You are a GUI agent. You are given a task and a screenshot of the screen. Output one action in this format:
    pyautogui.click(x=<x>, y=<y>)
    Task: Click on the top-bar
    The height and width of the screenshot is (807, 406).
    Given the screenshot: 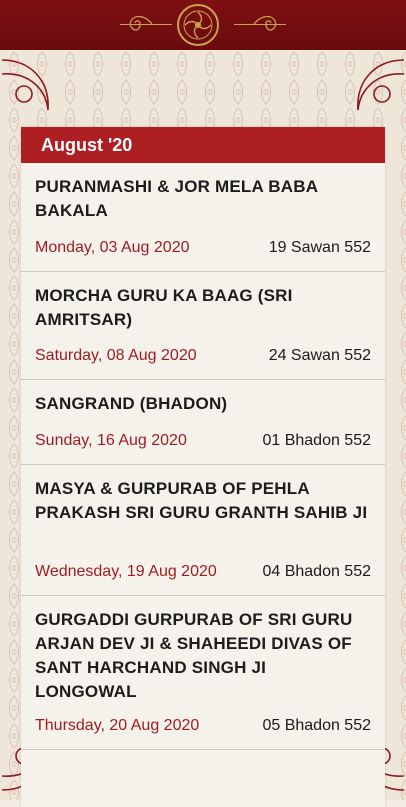 What is the action you would take?
    pyautogui.click(x=203, y=25)
    